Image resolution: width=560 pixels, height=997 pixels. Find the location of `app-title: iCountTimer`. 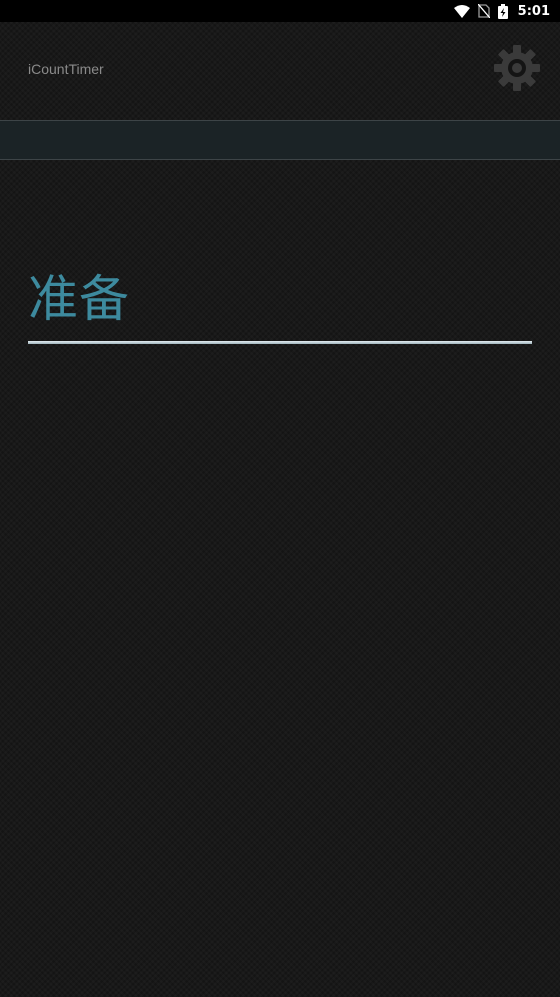

app-title: iCountTimer is located at coordinates (66, 69).